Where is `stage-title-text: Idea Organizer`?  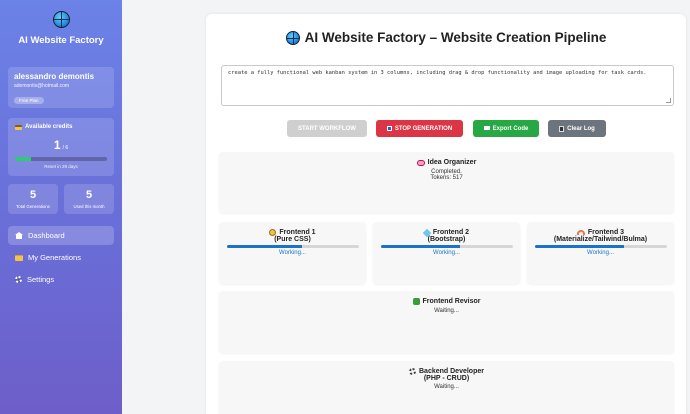 stage-title-text: Idea Organizer is located at coordinates (452, 162).